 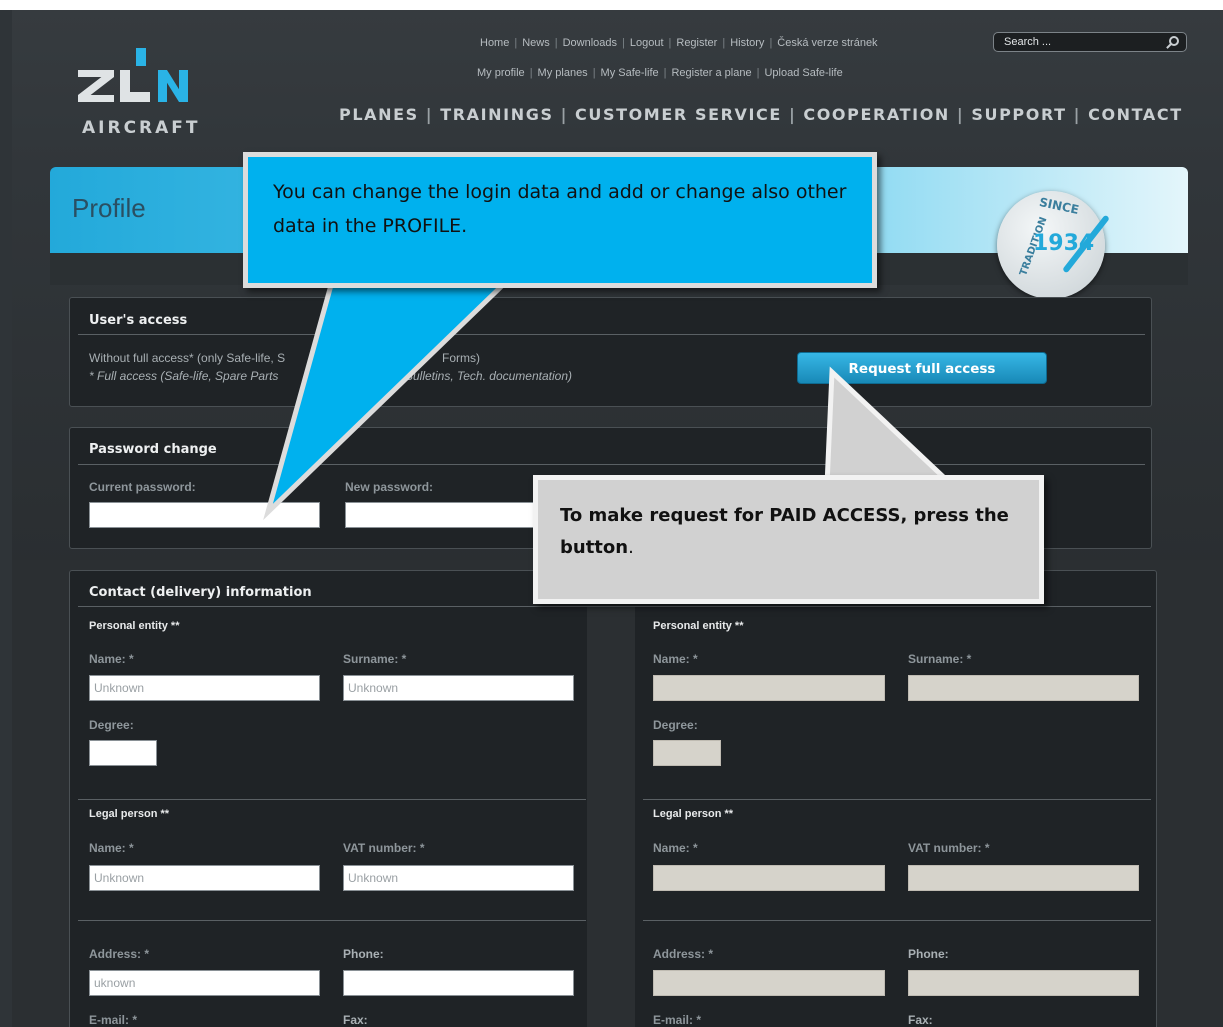 I want to click on link-my-profile: My profile, so click(x=501, y=73).